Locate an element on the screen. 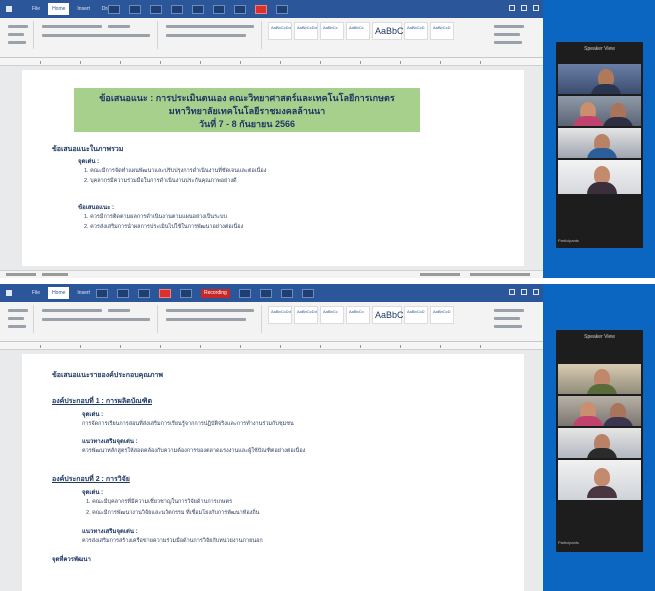 The height and width of the screenshot is (591, 655). title-bar: File Home Insert Recording is located at coordinates (271, 293).